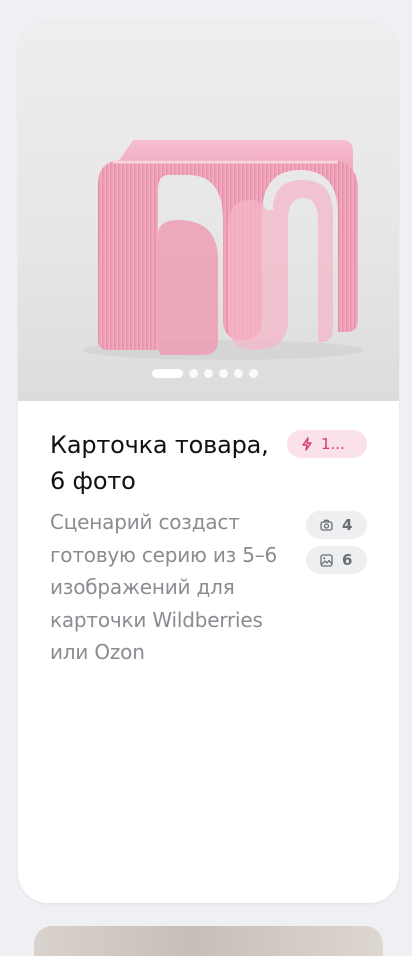  I want to click on carousel-dots, so click(205, 373).